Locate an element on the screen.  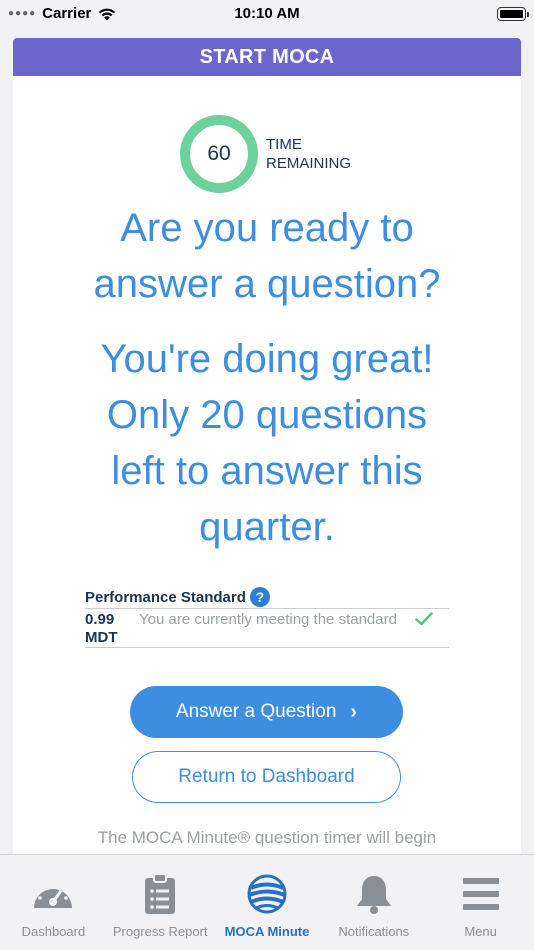
performance-value-number: 0.99 is located at coordinates (100, 619).